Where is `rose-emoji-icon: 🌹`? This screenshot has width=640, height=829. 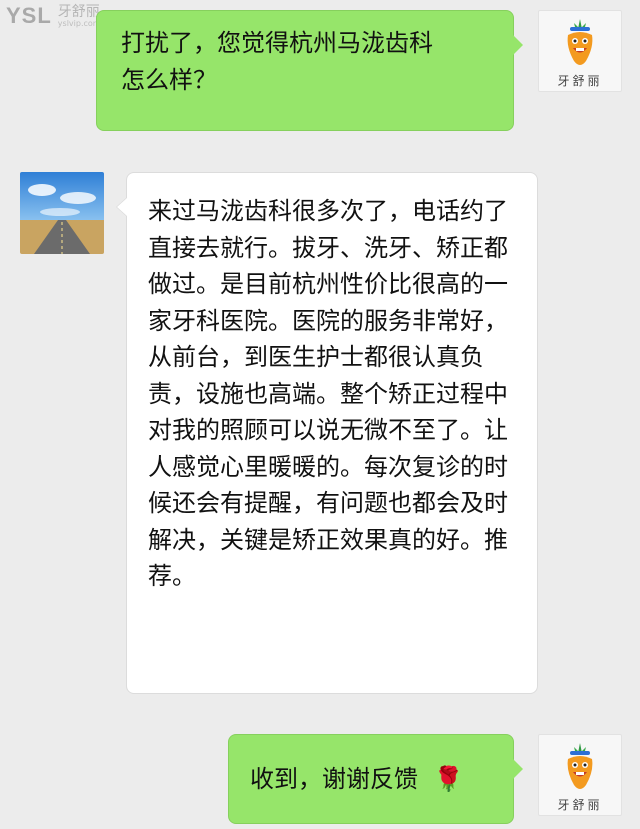 rose-emoji-icon: 🌹 is located at coordinates (448, 779).